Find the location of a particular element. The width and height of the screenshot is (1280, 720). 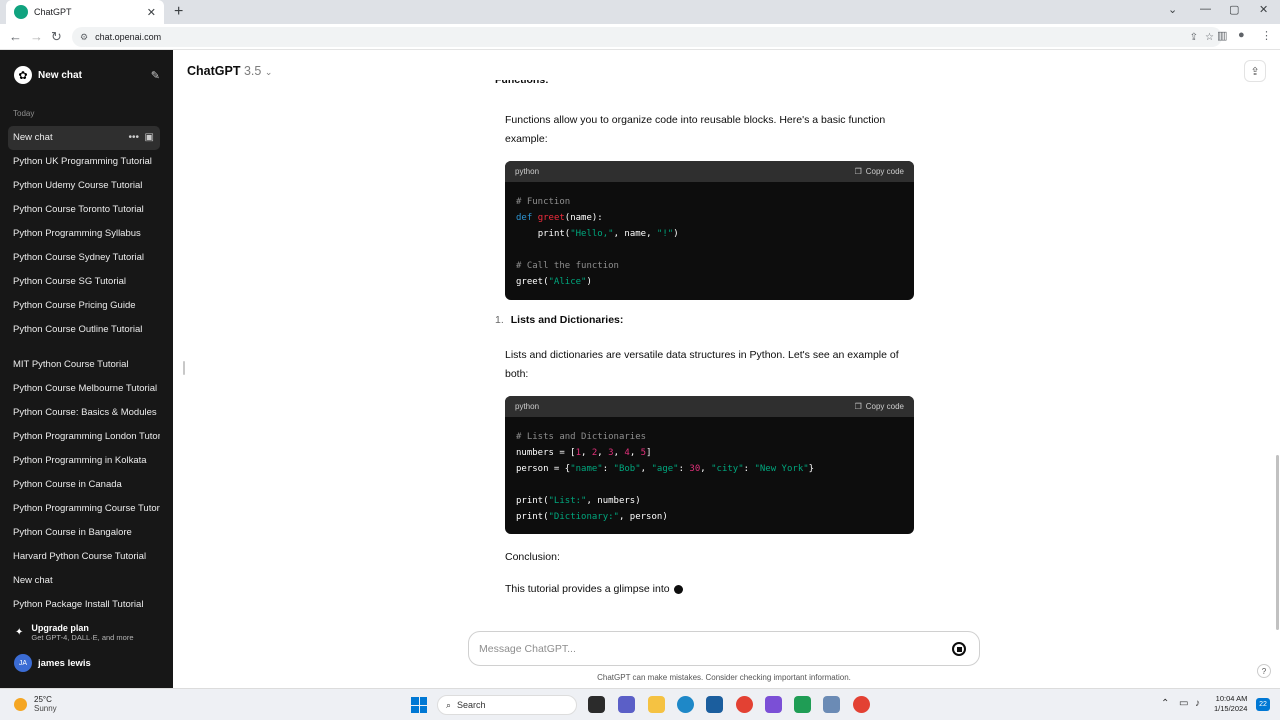

list-item: Python Course Melbourne Tutorial is located at coordinates (84, 389).